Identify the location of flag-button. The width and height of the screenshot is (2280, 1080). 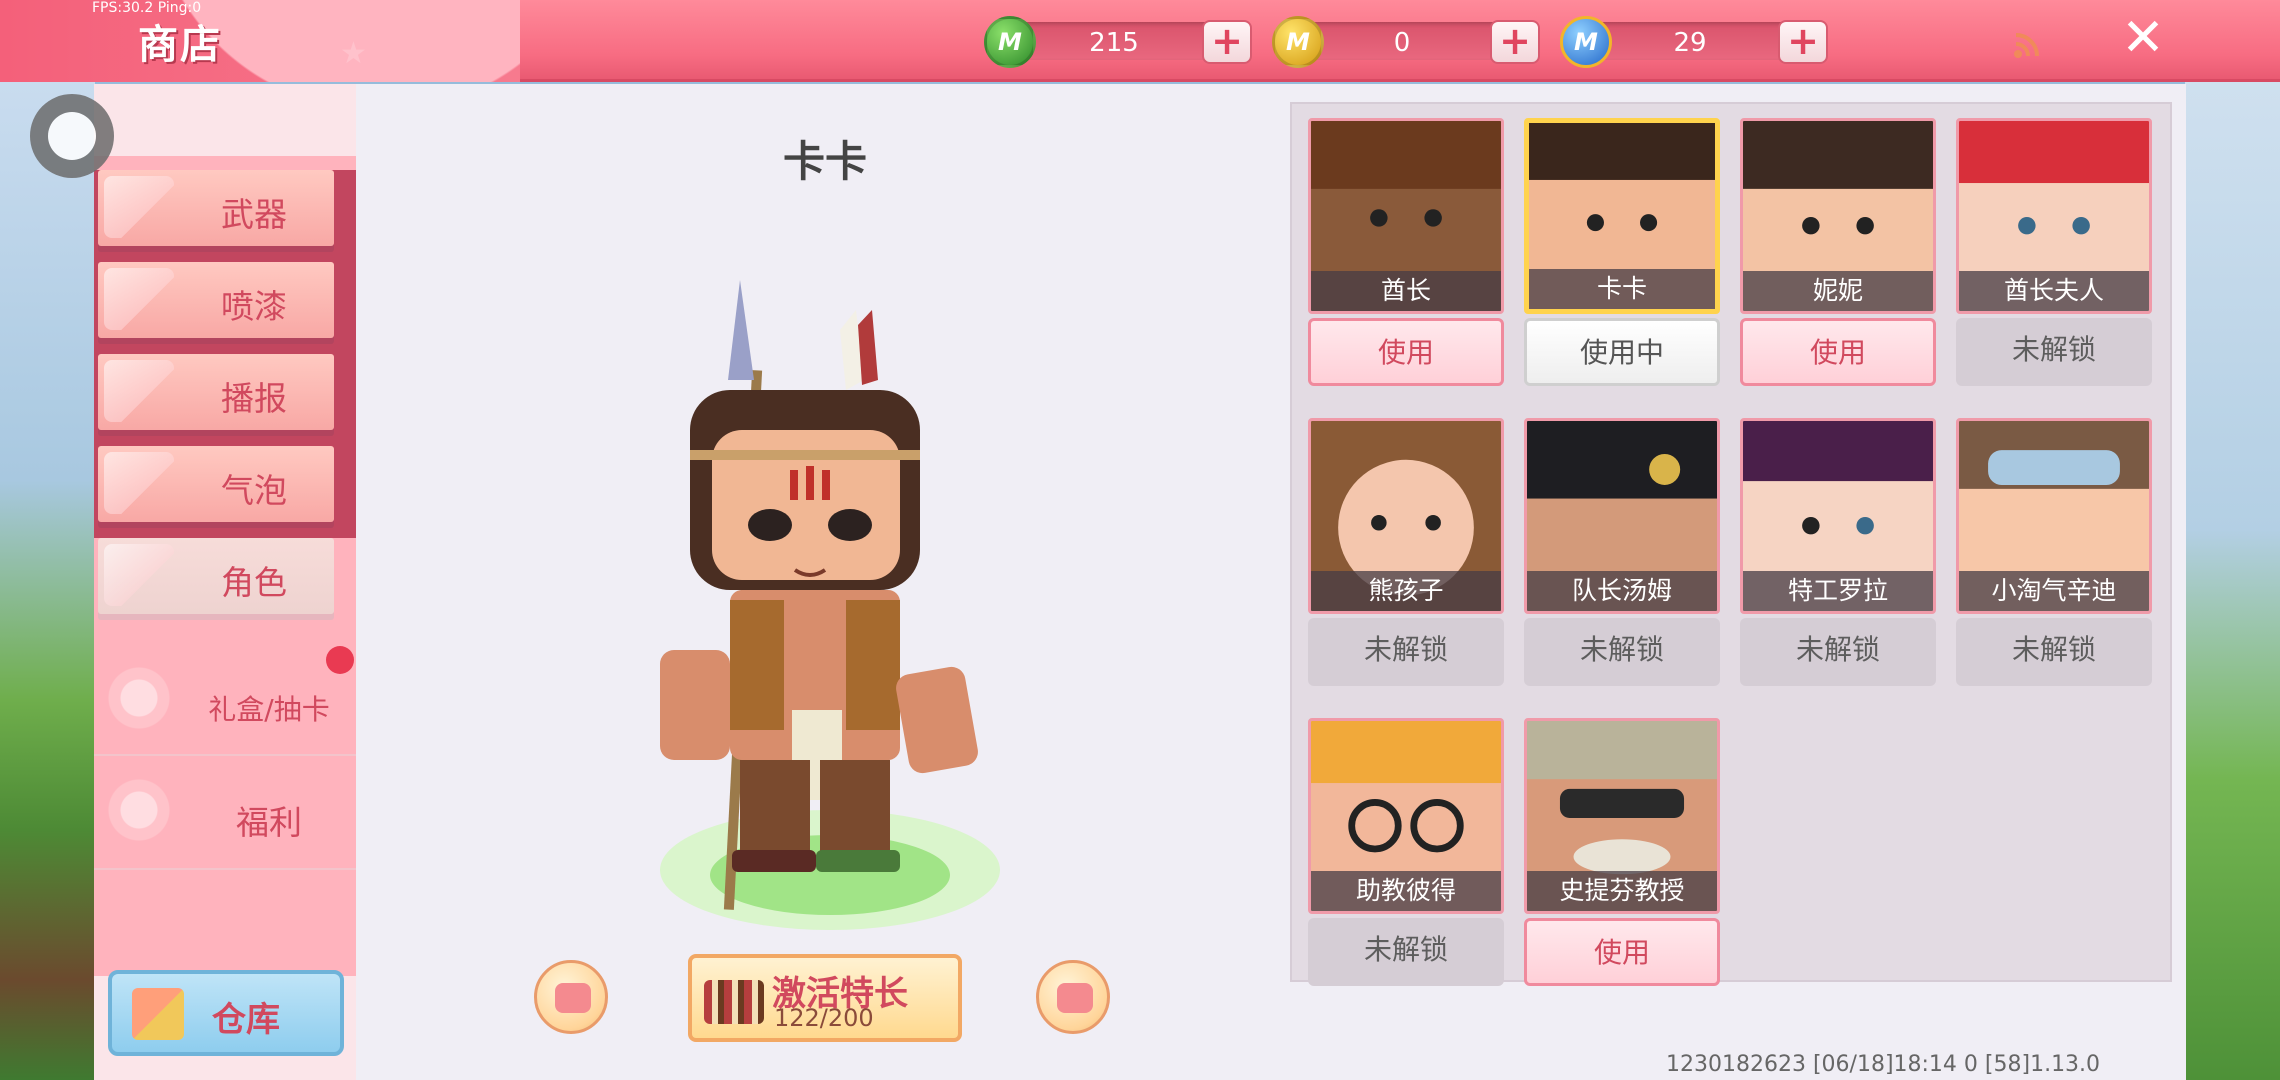
(1073, 997).